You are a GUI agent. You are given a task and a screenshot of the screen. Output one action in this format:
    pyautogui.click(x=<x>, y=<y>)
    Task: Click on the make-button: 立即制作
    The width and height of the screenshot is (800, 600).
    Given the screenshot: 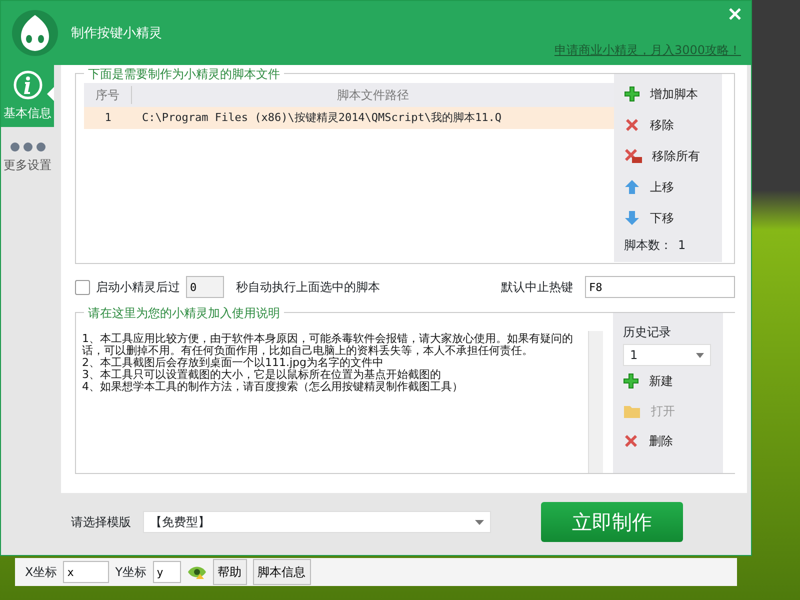 What is the action you would take?
    pyautogui.click(x=612, y=522)
    